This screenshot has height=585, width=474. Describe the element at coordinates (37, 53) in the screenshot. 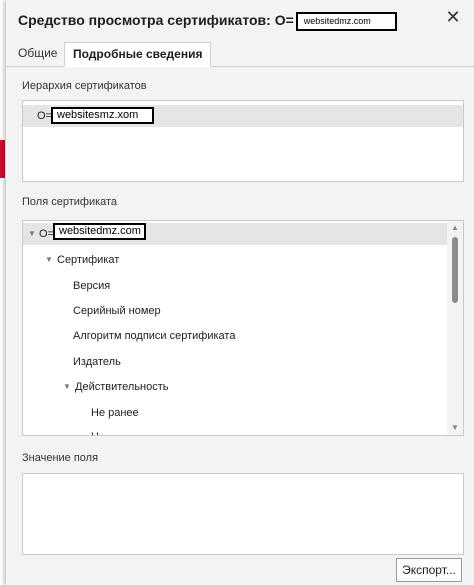

I see `tab-general: Общие` at that location.